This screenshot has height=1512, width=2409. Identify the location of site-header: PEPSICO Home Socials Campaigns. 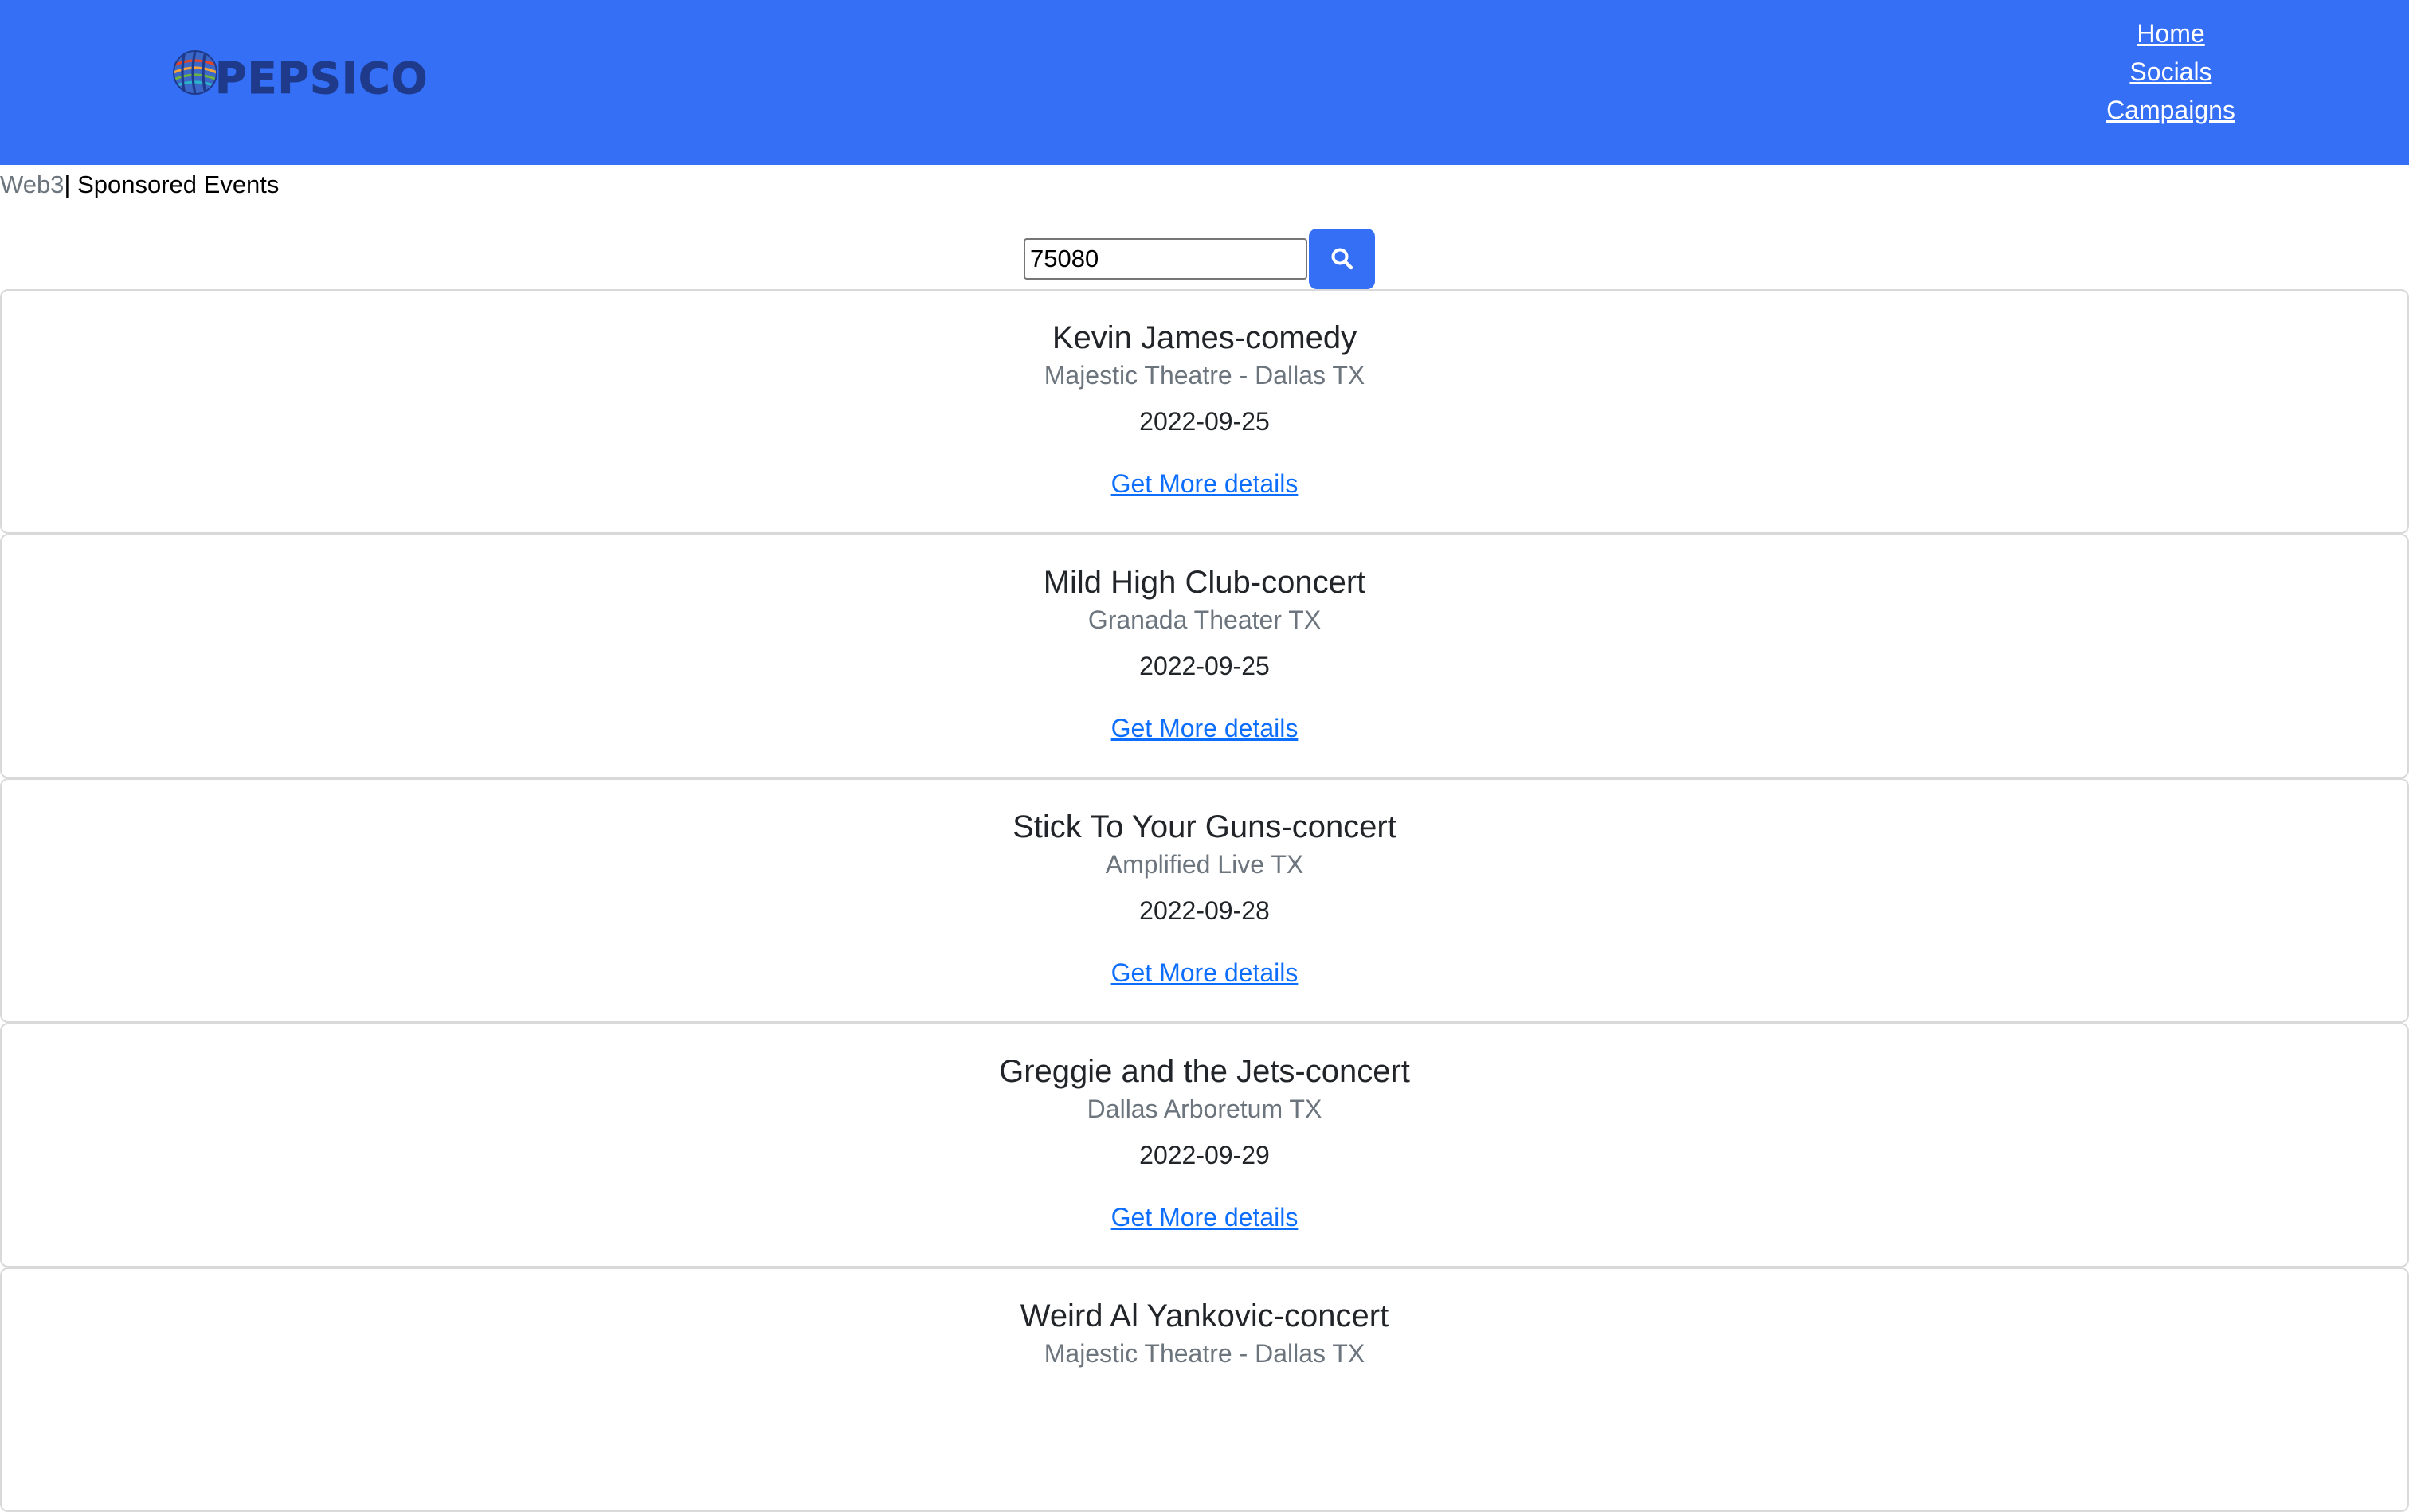
(1204, 82).